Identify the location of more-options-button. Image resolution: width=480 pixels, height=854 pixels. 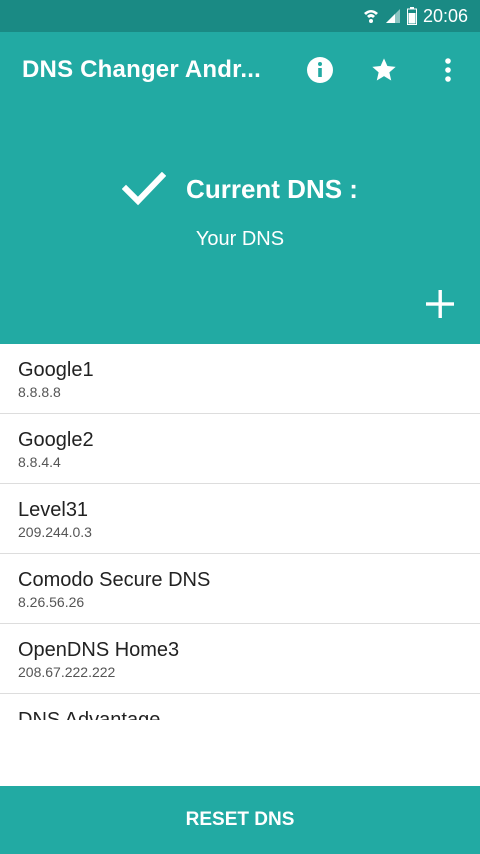
(448, 70).